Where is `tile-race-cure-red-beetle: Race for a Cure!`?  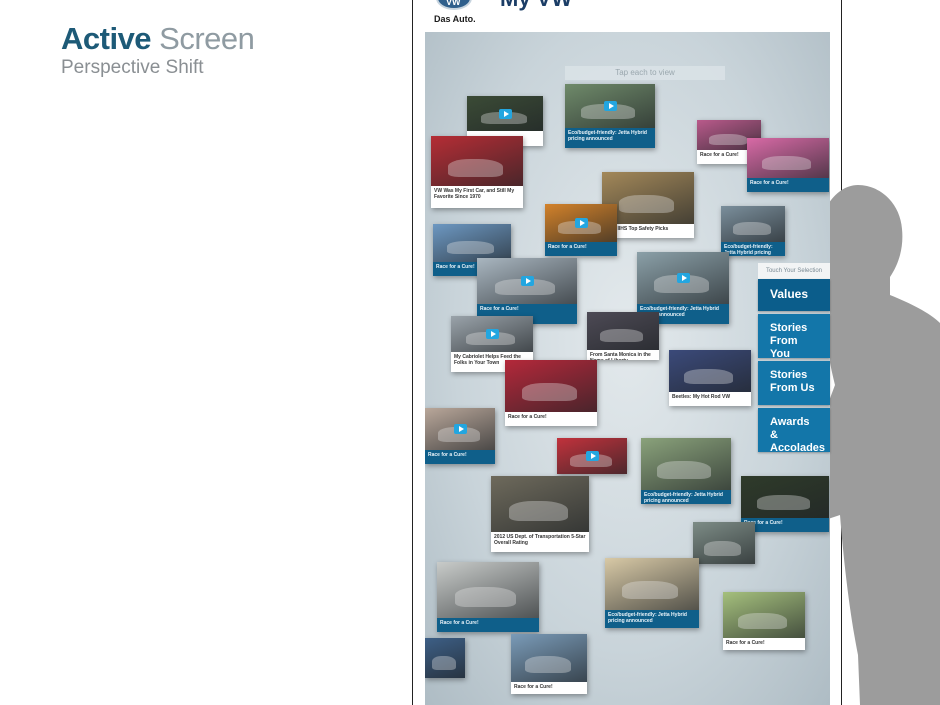
tile-race-cure-red-beetle: Race for a Cure! is located at coordinates (551, 393).